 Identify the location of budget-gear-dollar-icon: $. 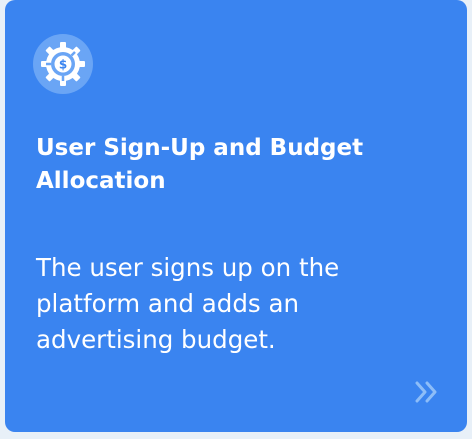
(63, 64).